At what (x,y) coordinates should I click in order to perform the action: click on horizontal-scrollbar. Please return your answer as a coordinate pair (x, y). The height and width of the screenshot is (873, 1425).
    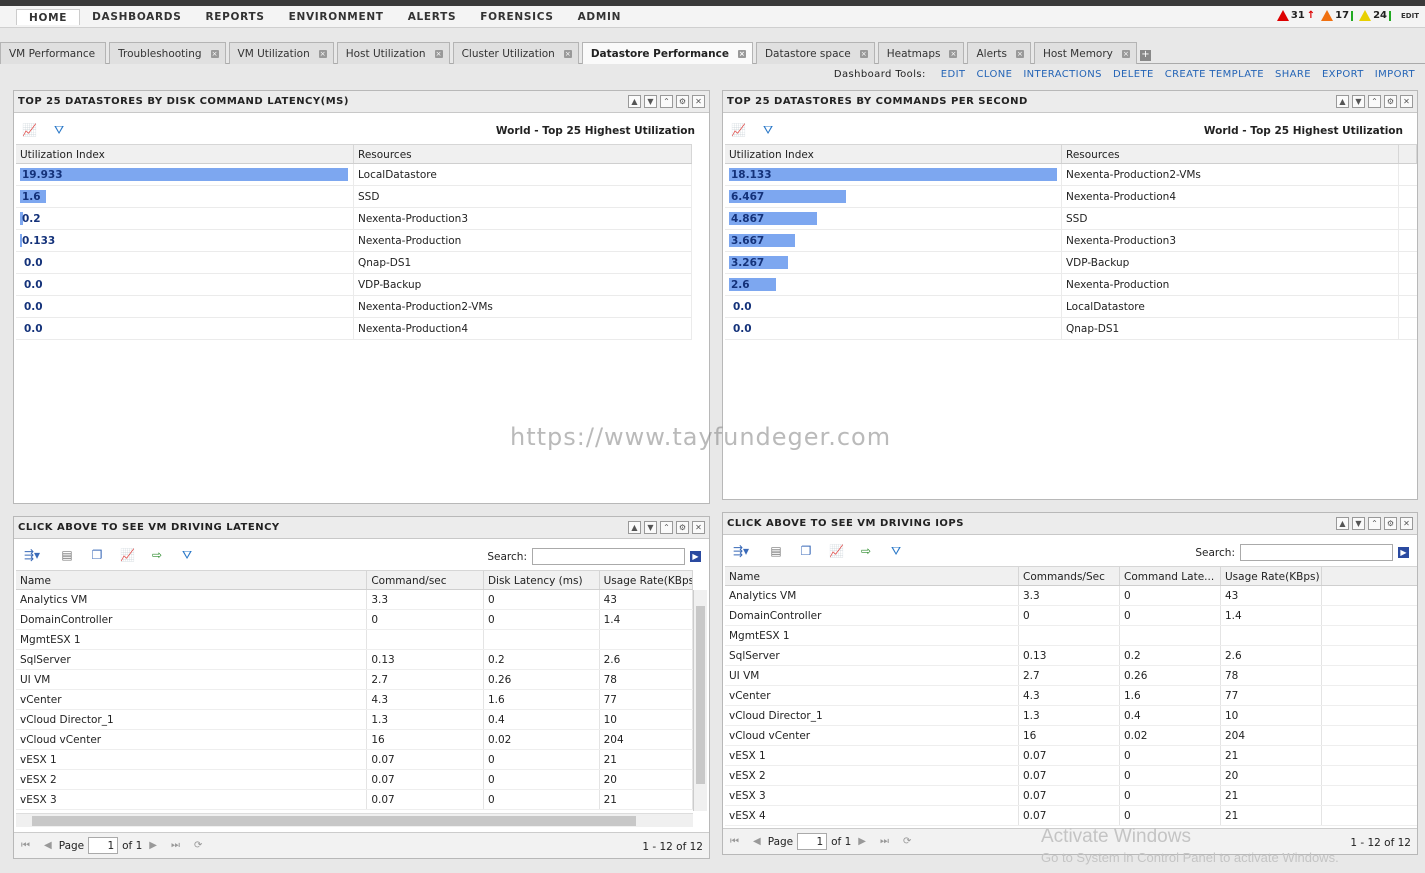
    Looking at the image, I should click on (354, 820).